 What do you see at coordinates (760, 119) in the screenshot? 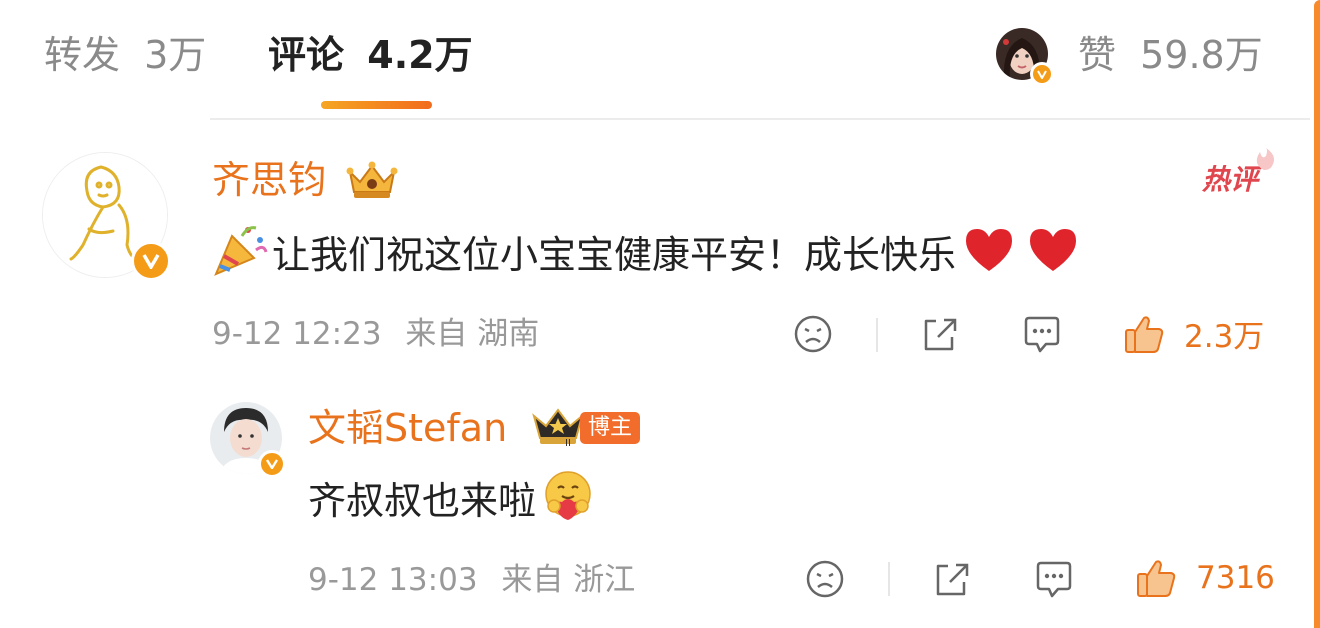
I see `header-divider` at bounding box center [760, 119].